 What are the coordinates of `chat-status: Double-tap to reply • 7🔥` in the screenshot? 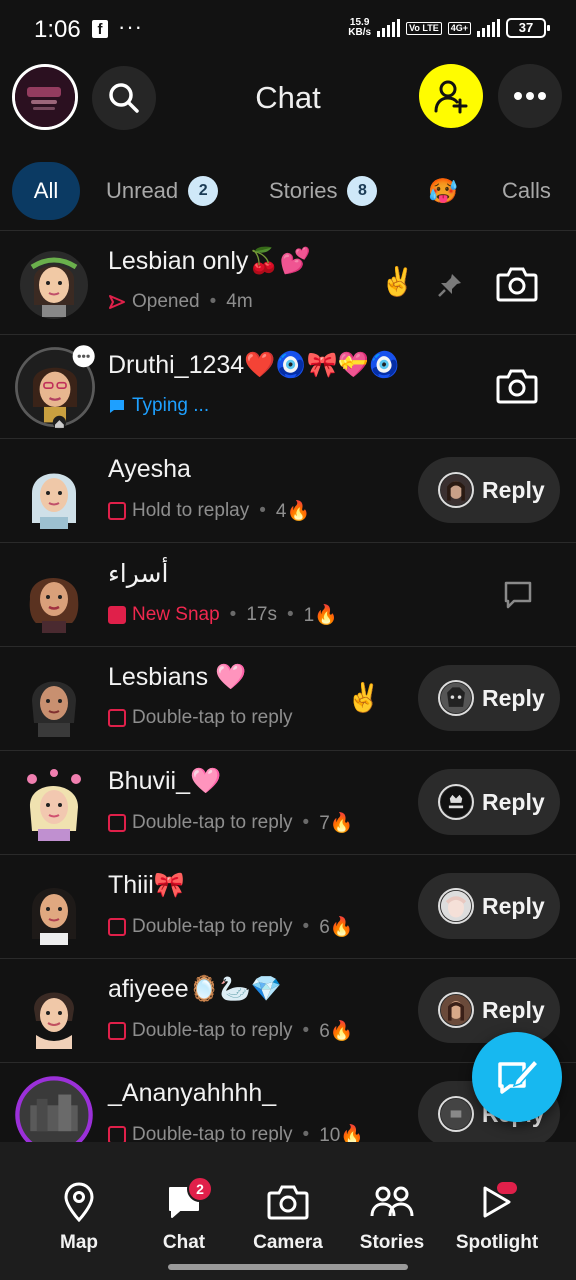 It's located at (230, 823).